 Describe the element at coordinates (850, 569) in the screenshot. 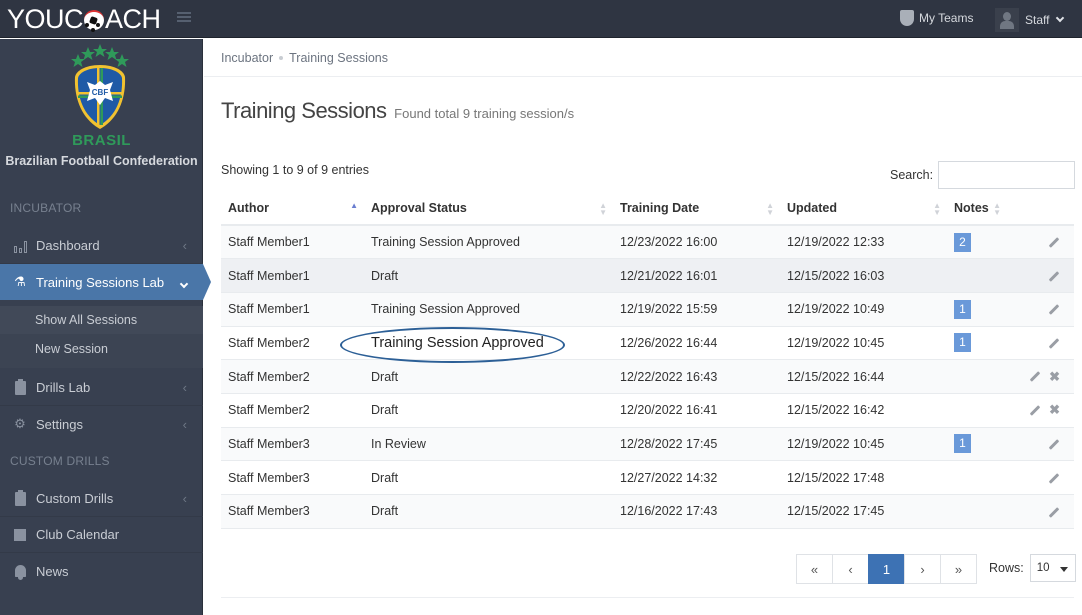

I see `prev-page-button: ‹` at that location.